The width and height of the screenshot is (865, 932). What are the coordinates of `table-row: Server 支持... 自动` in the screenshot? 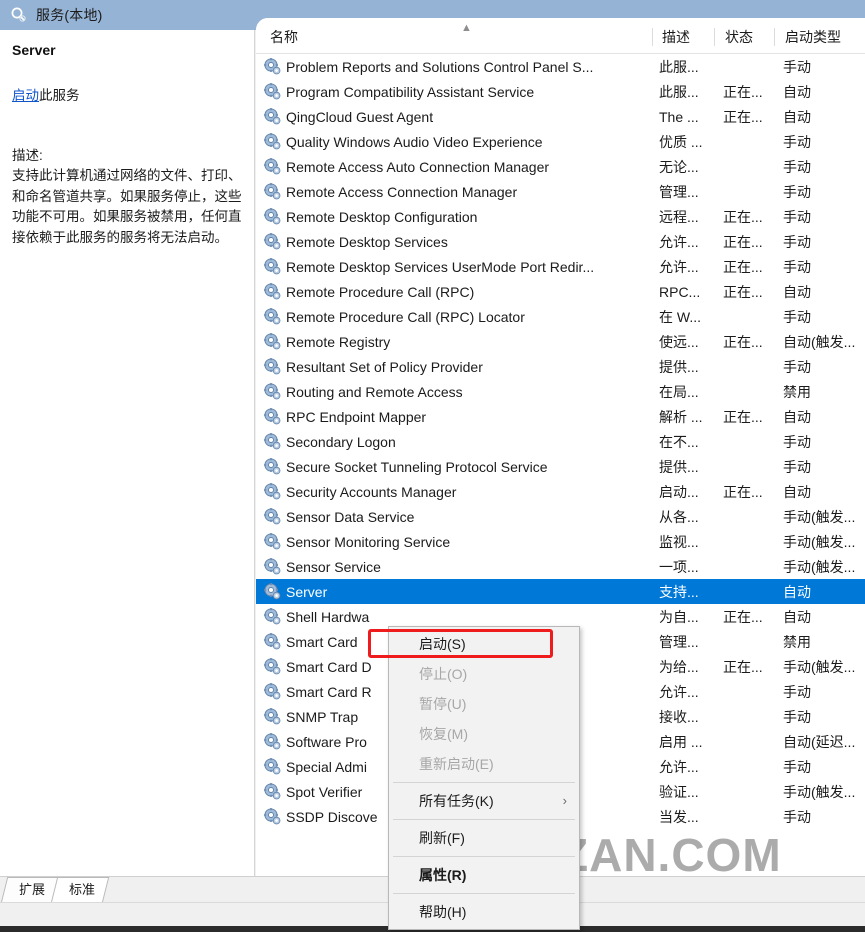 It's located at (560, 591).